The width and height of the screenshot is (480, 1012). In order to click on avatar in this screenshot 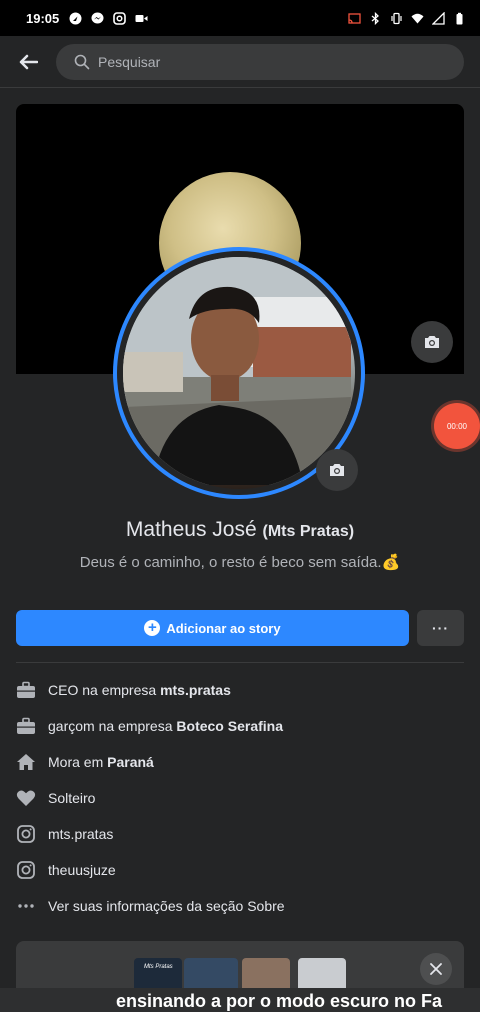, I will do `click(239, 373)`.